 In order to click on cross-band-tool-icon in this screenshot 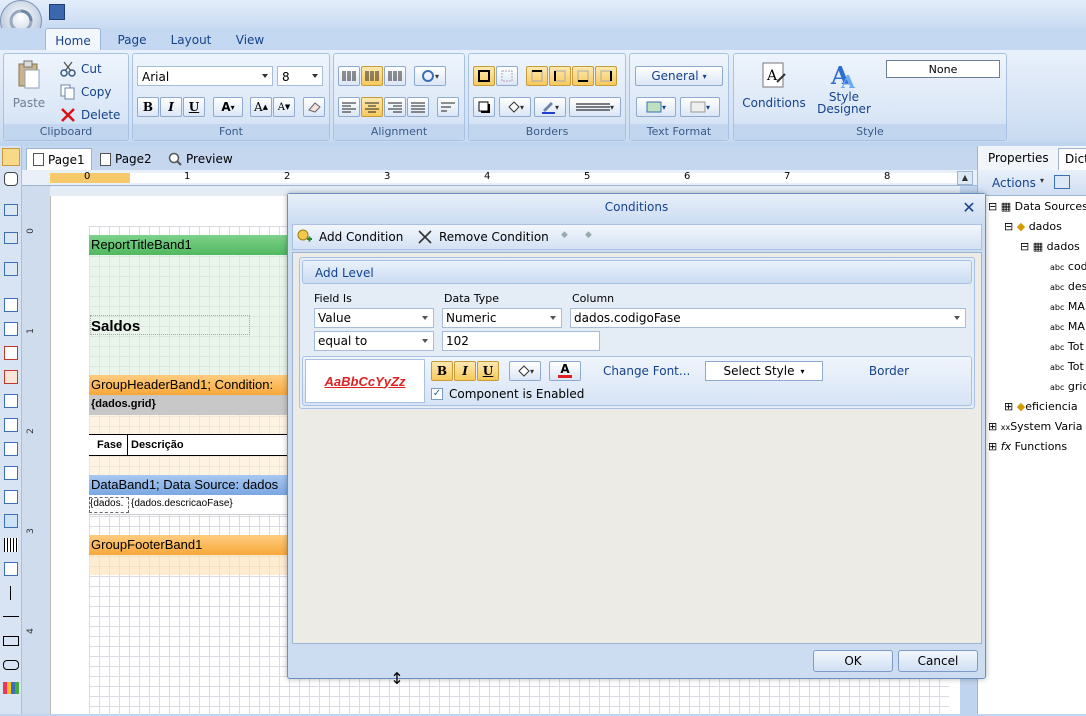, I will do `click(11, 238)`.